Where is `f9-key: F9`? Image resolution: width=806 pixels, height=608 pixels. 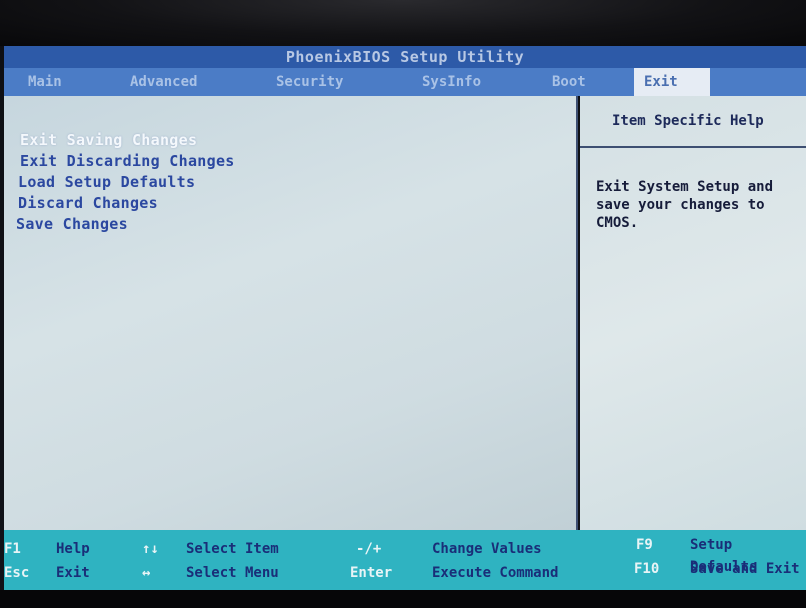
f9-key: F9 is located at coordinates (644, 545).